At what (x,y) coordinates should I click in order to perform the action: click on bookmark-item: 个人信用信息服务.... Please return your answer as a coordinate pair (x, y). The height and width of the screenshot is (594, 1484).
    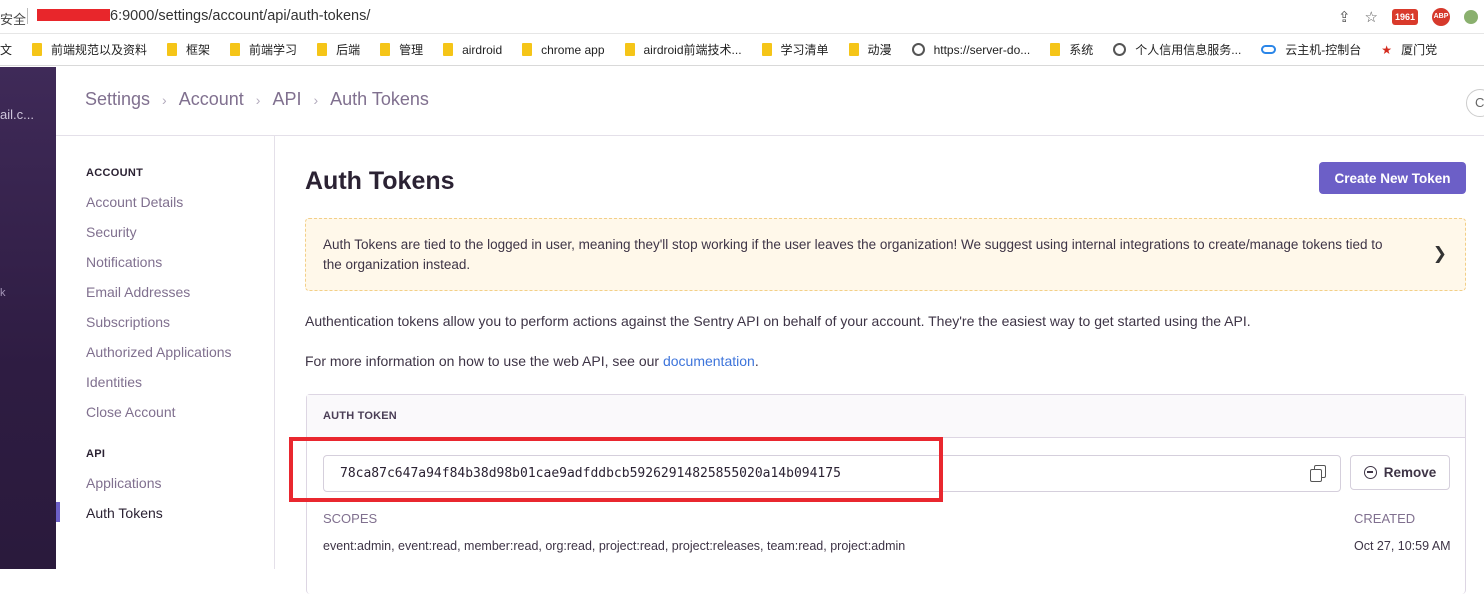
    Looking at the image, I should click on (1187, 49).